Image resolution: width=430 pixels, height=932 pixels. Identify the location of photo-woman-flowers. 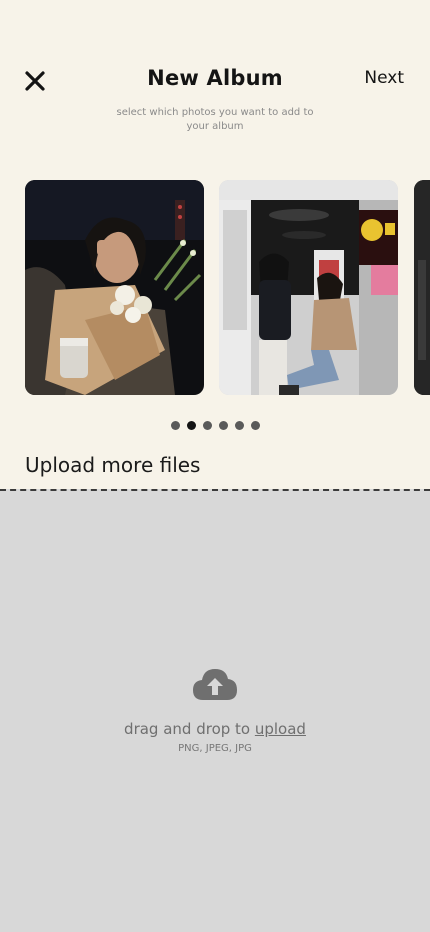
(114, 287).